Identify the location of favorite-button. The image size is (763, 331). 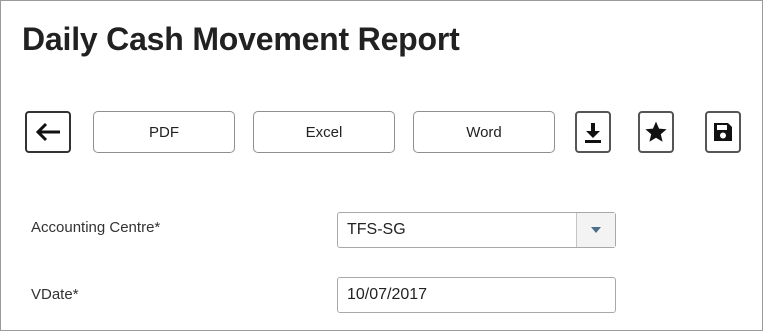
(656, 132).